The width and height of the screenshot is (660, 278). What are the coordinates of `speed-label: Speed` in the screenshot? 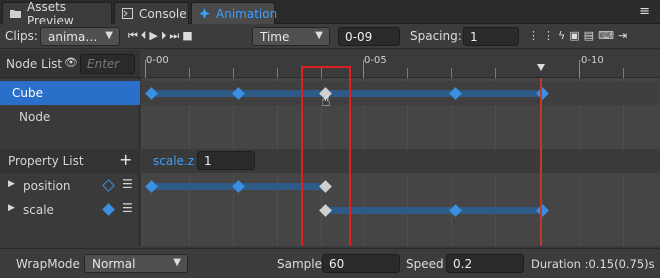 It's located at (425, 264).